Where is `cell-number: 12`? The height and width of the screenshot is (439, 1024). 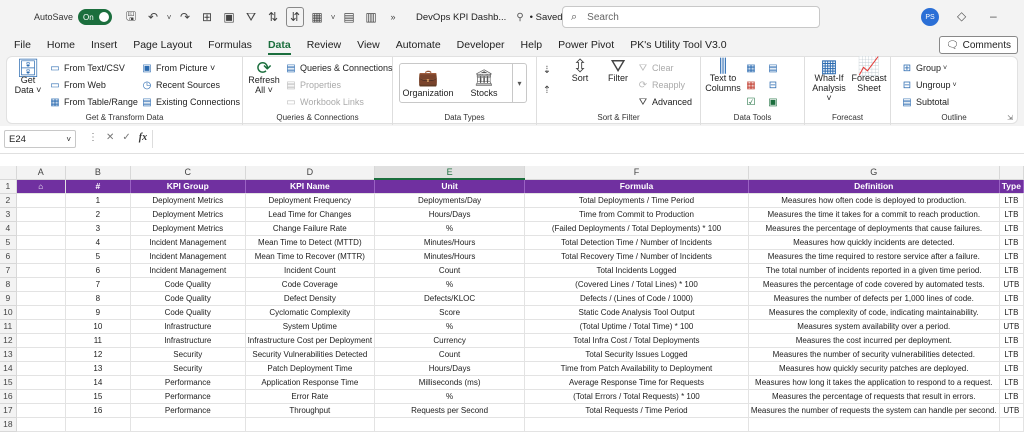
cell-number: 12 is located at coordinates (98, 354).